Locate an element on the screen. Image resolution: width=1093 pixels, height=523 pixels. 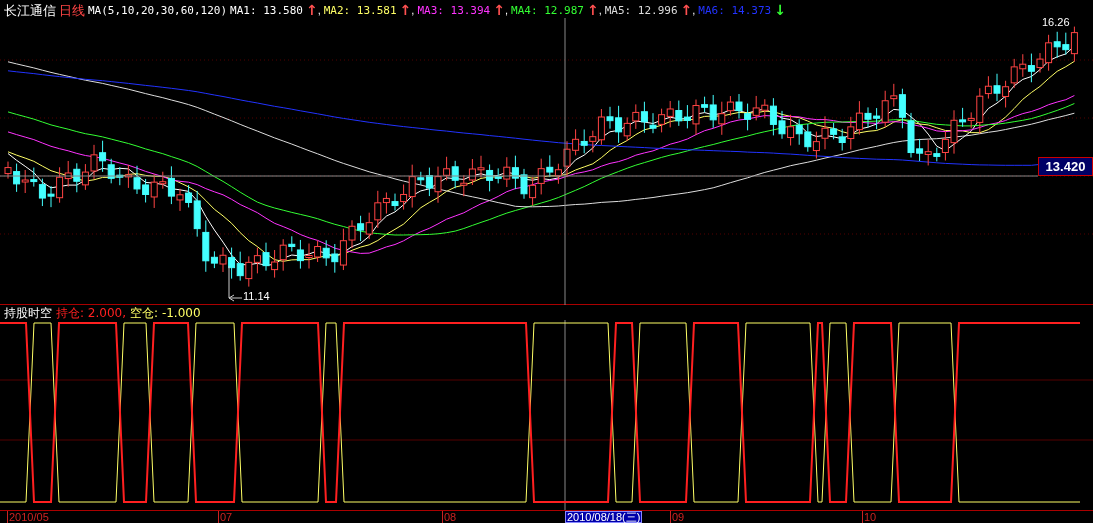
date-label: 2010/05 is located at coordinates (28, 517).